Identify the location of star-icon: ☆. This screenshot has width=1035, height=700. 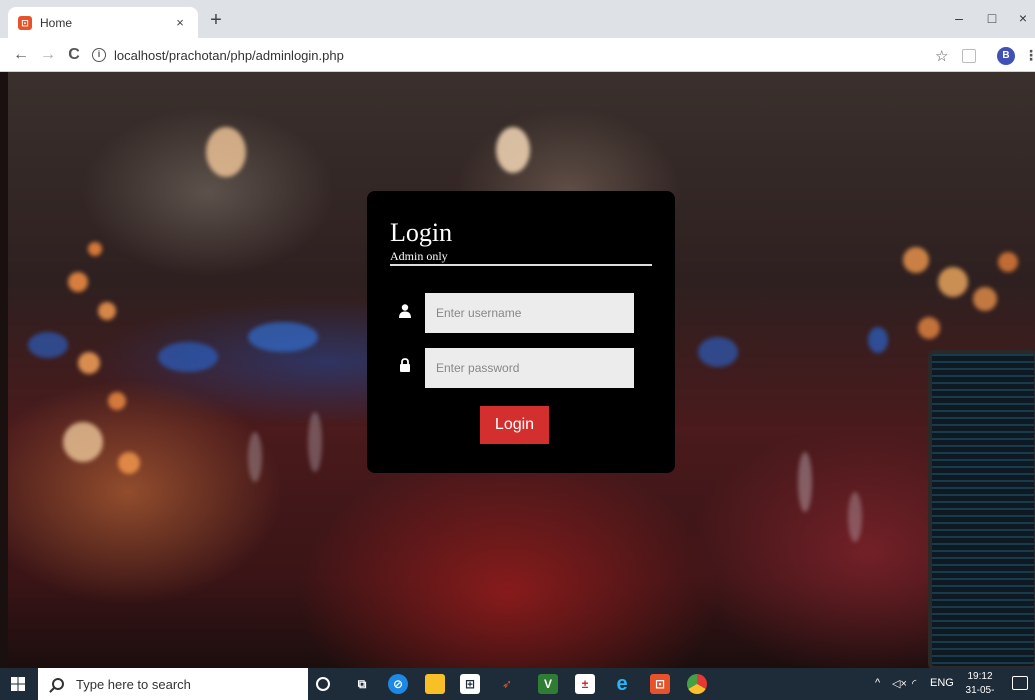
(941, 56).